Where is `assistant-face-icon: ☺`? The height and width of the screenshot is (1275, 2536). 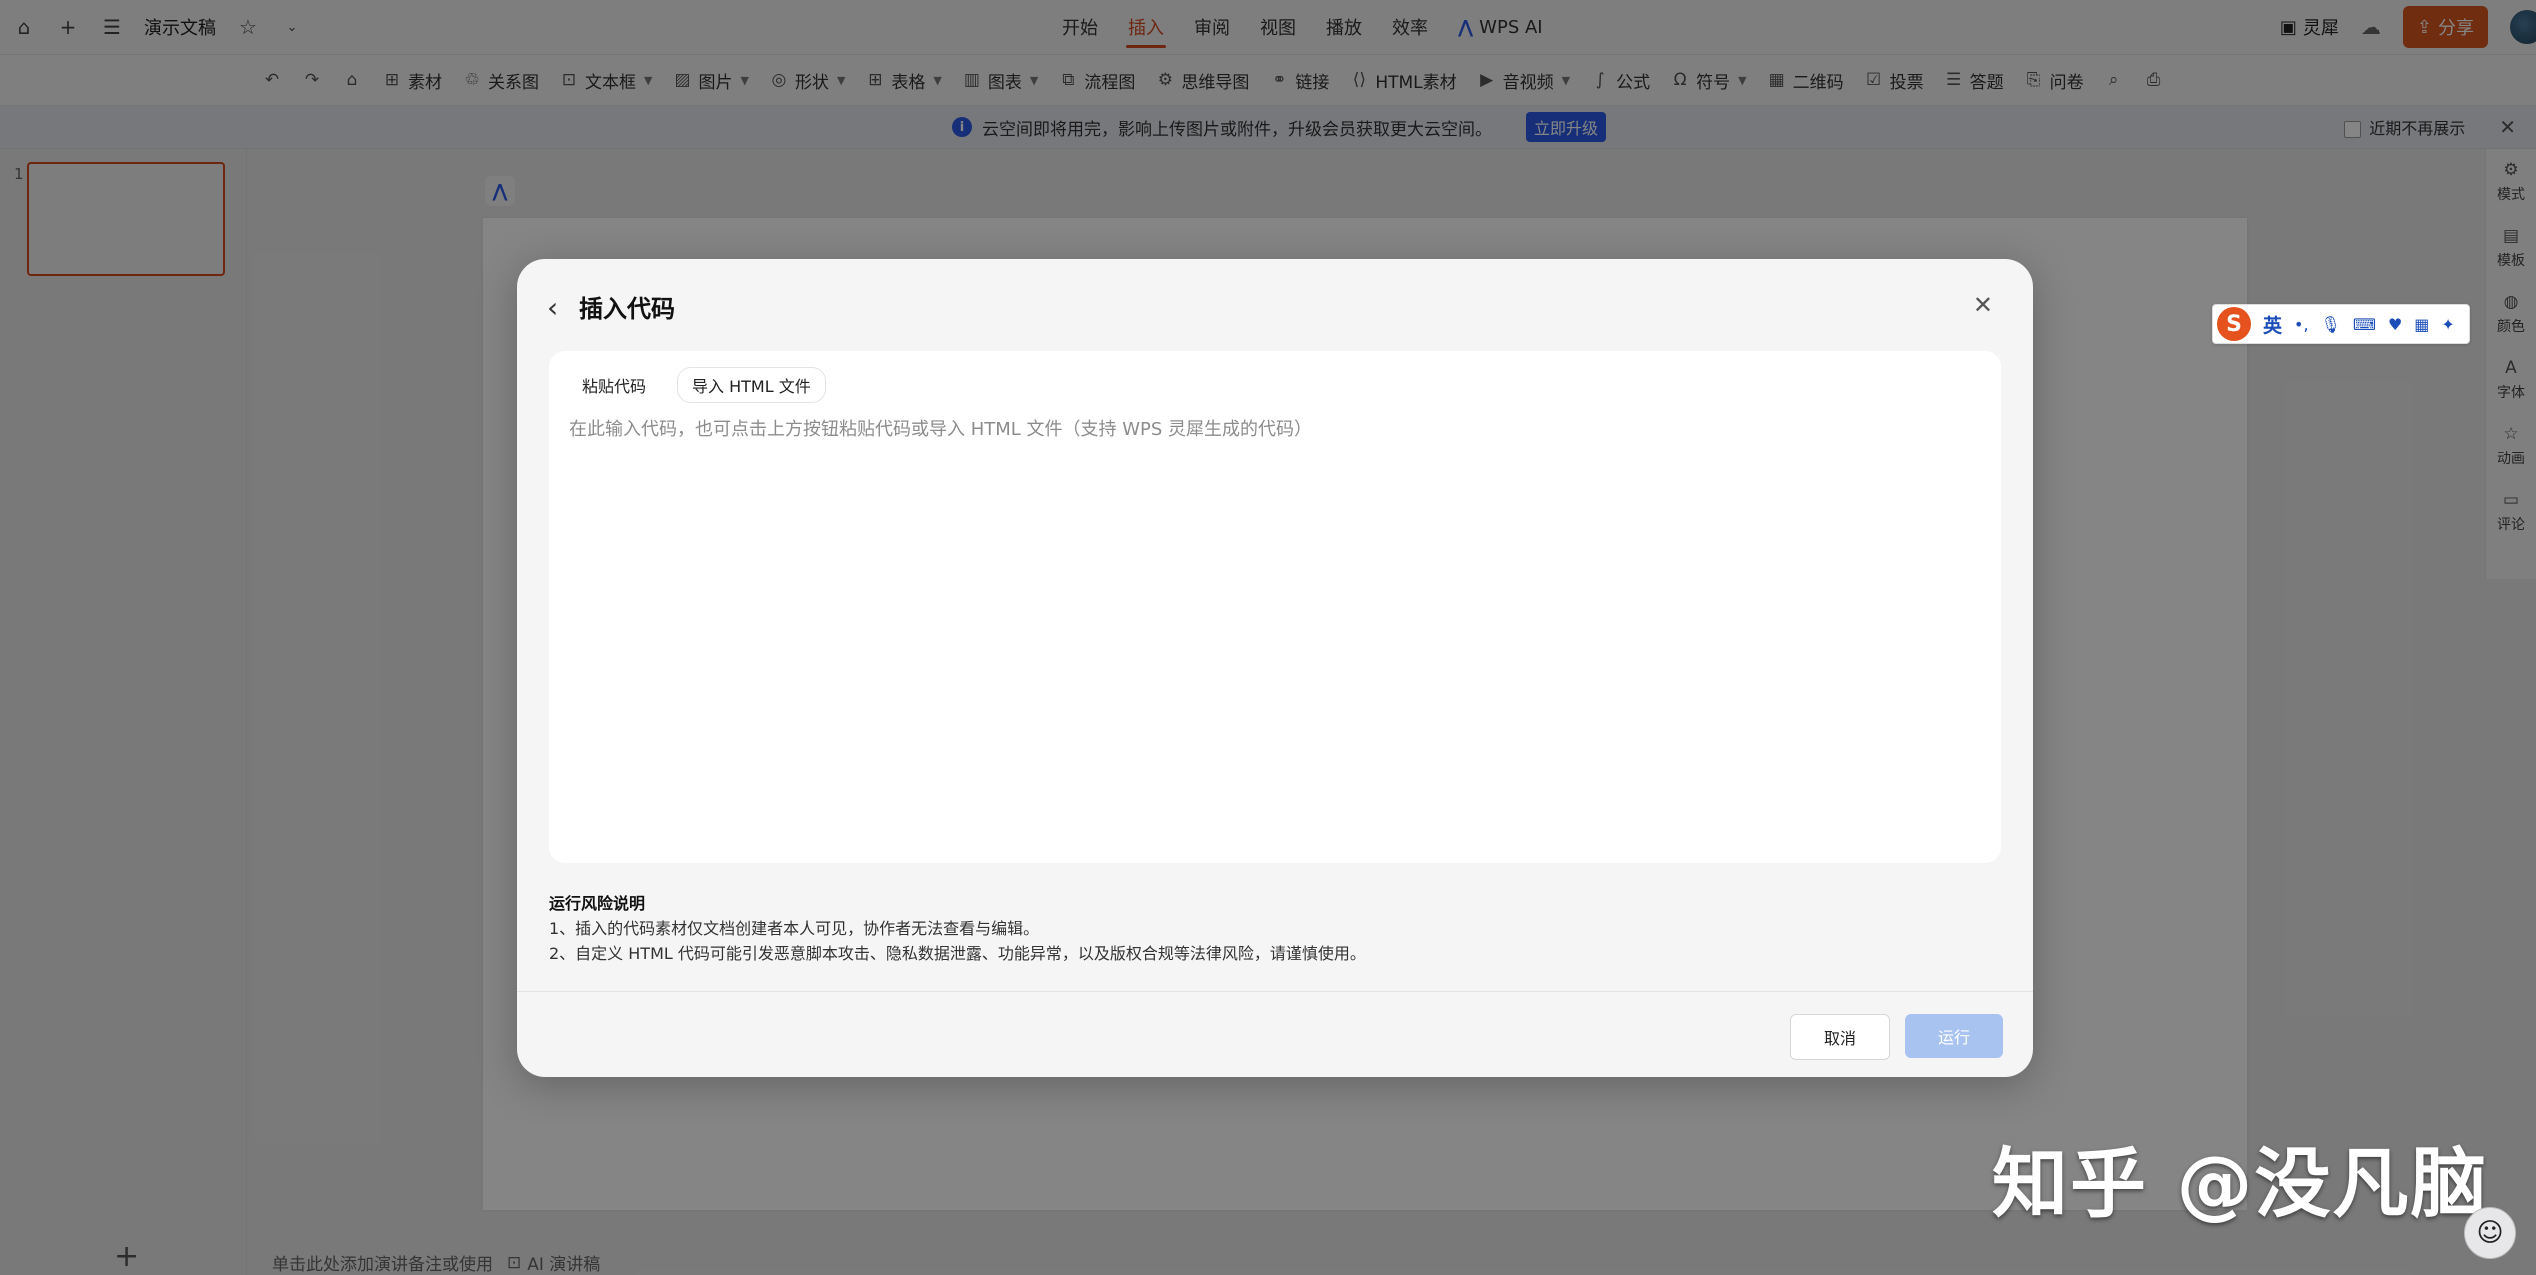 assistant-face-icon: ☺ is located at coordinates (2490, 1233).